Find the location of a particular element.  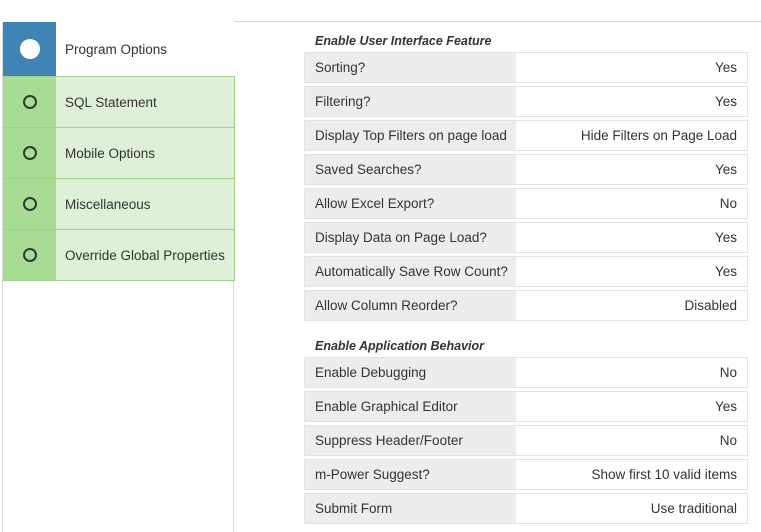

setting-row-filtering: Filtering? Yes is located at coordinates (526, 101).